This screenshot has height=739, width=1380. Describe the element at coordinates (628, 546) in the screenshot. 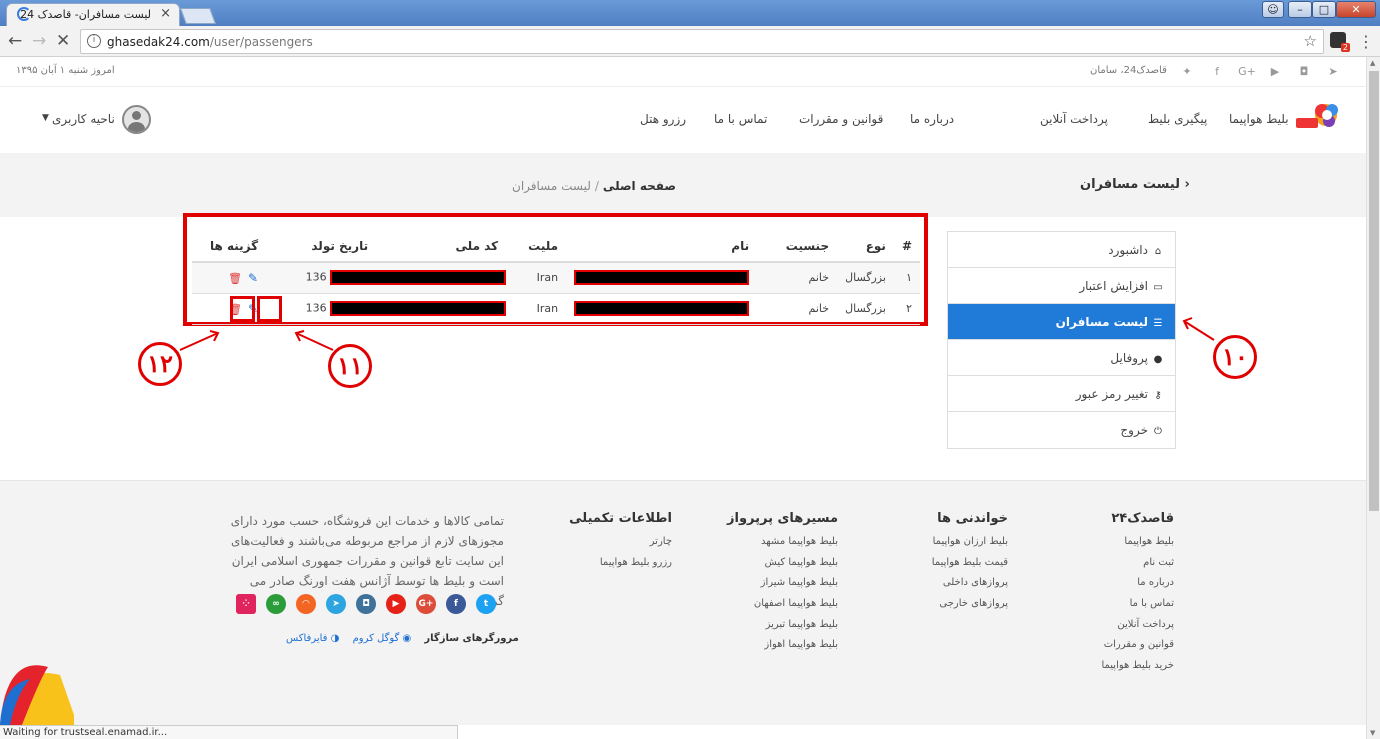

I see `footer-link: چارتر` at that location.